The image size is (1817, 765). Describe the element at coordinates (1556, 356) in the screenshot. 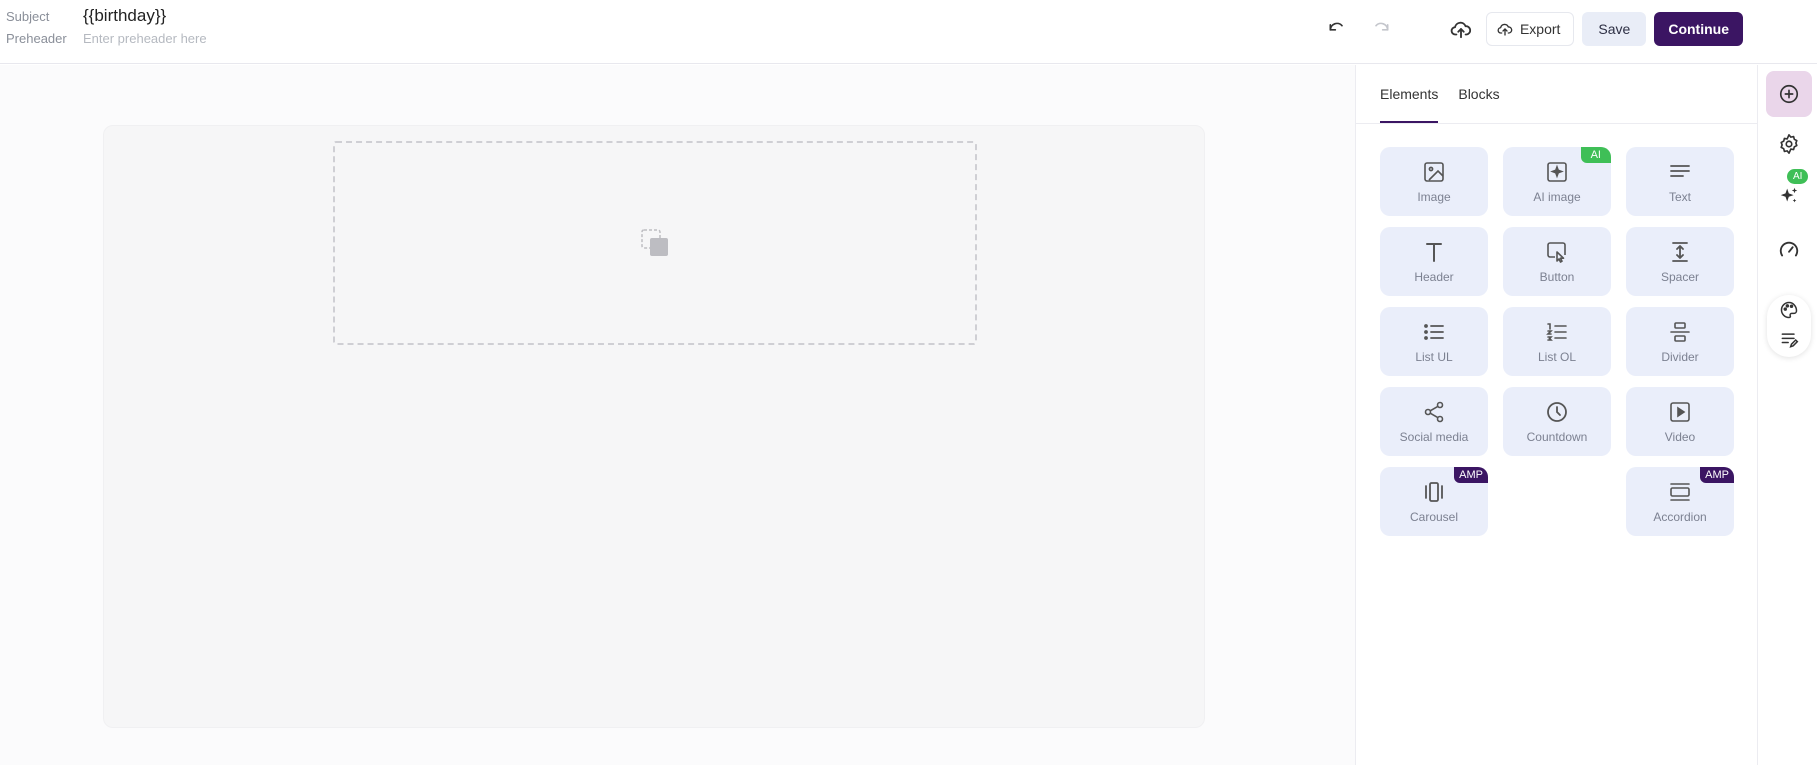

I see `element-label: List OL` at that location.